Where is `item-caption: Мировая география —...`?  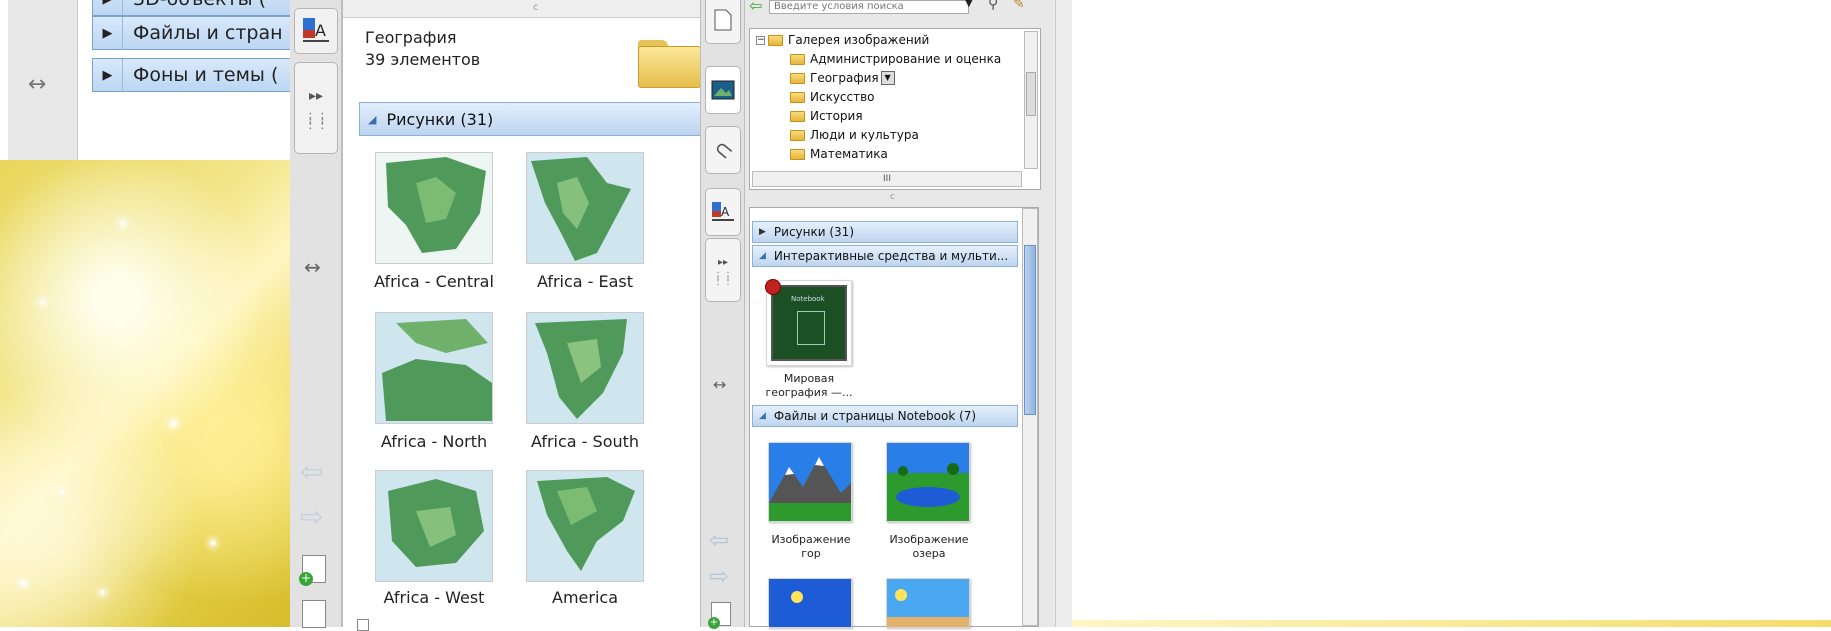 item-caption: Мировая география —... is located at coordinates (809, 385).